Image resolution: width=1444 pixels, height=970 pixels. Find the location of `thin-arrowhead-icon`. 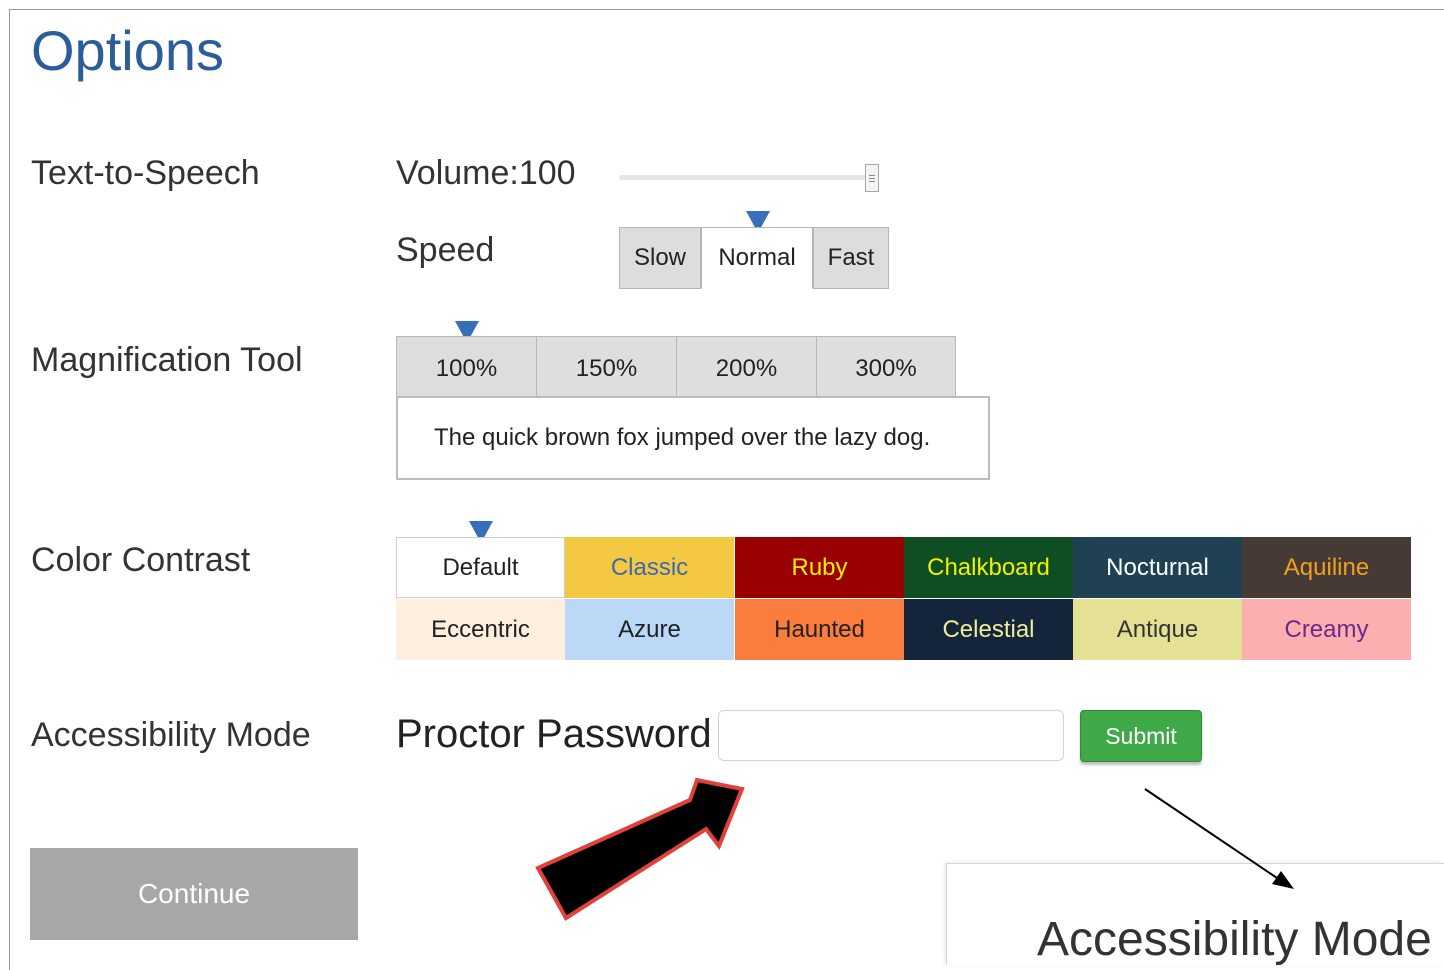

thin-arrowhead-icon is located at coordinates (1283, 880).